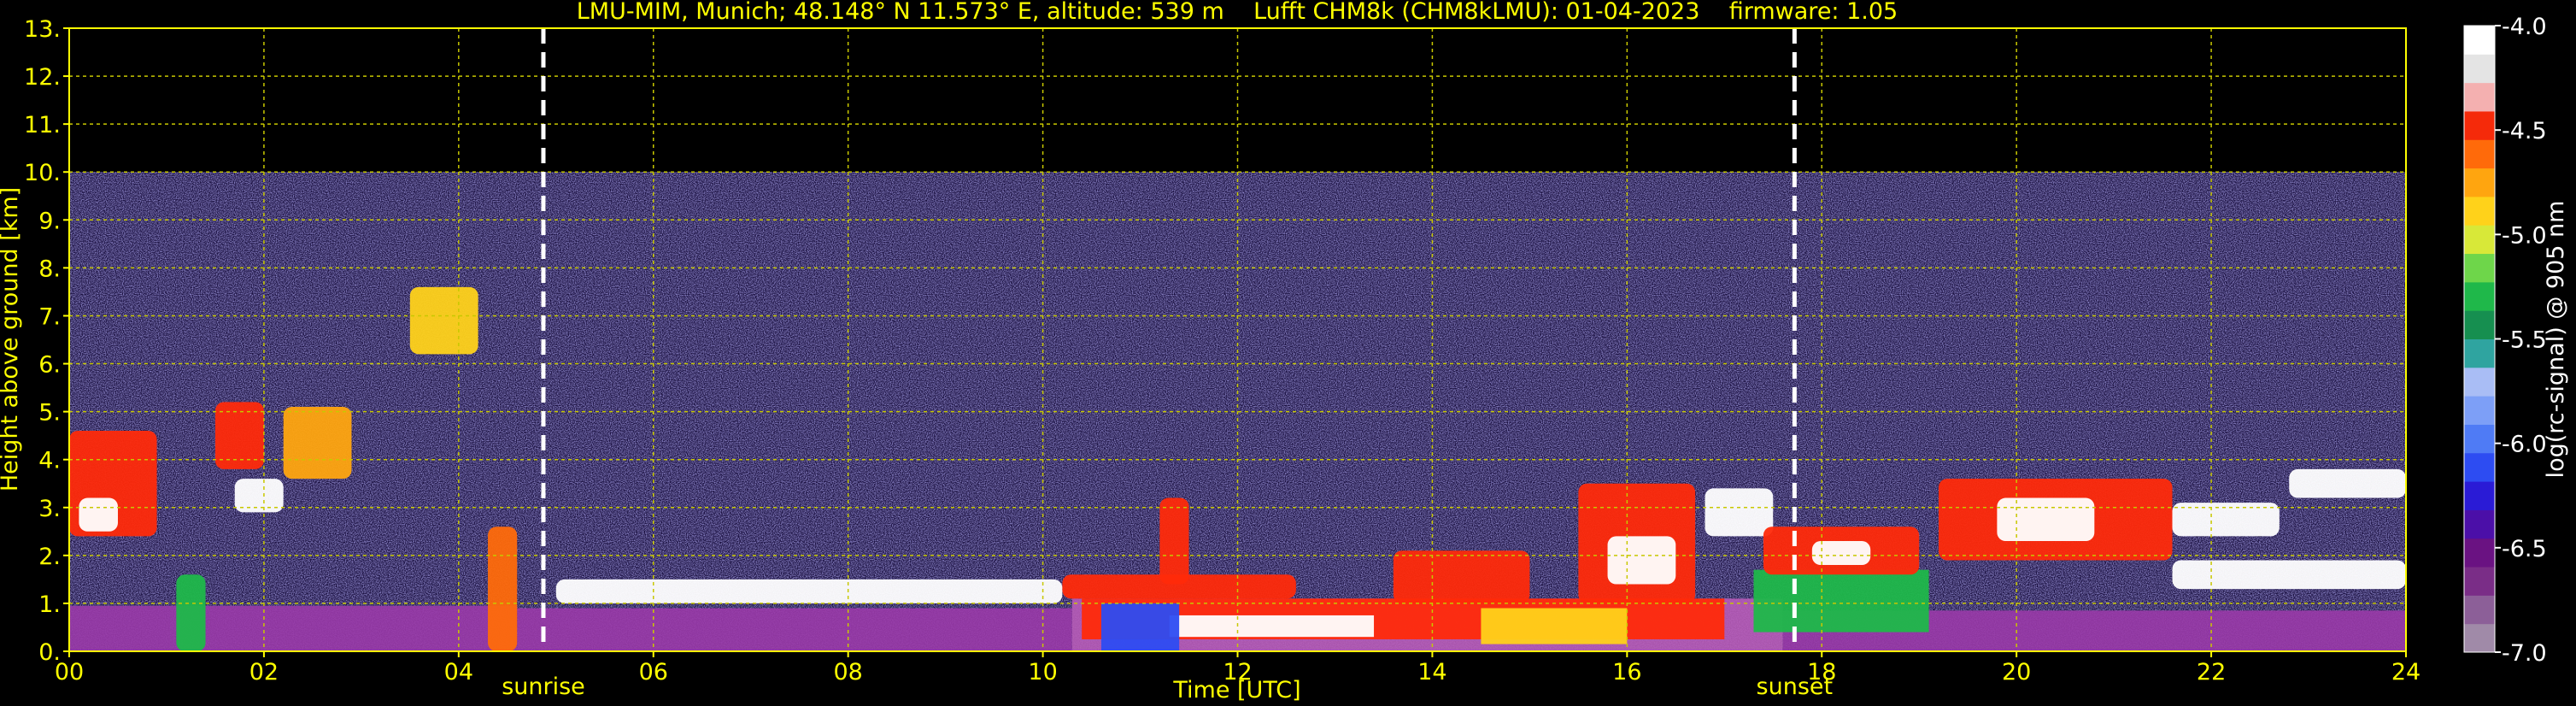 The image size is (2576, 706). What do you see at coordinates (2016, 672) in the screenshot?
I see `x-tick-label-20: 20` at bounding box center [2016, 672].